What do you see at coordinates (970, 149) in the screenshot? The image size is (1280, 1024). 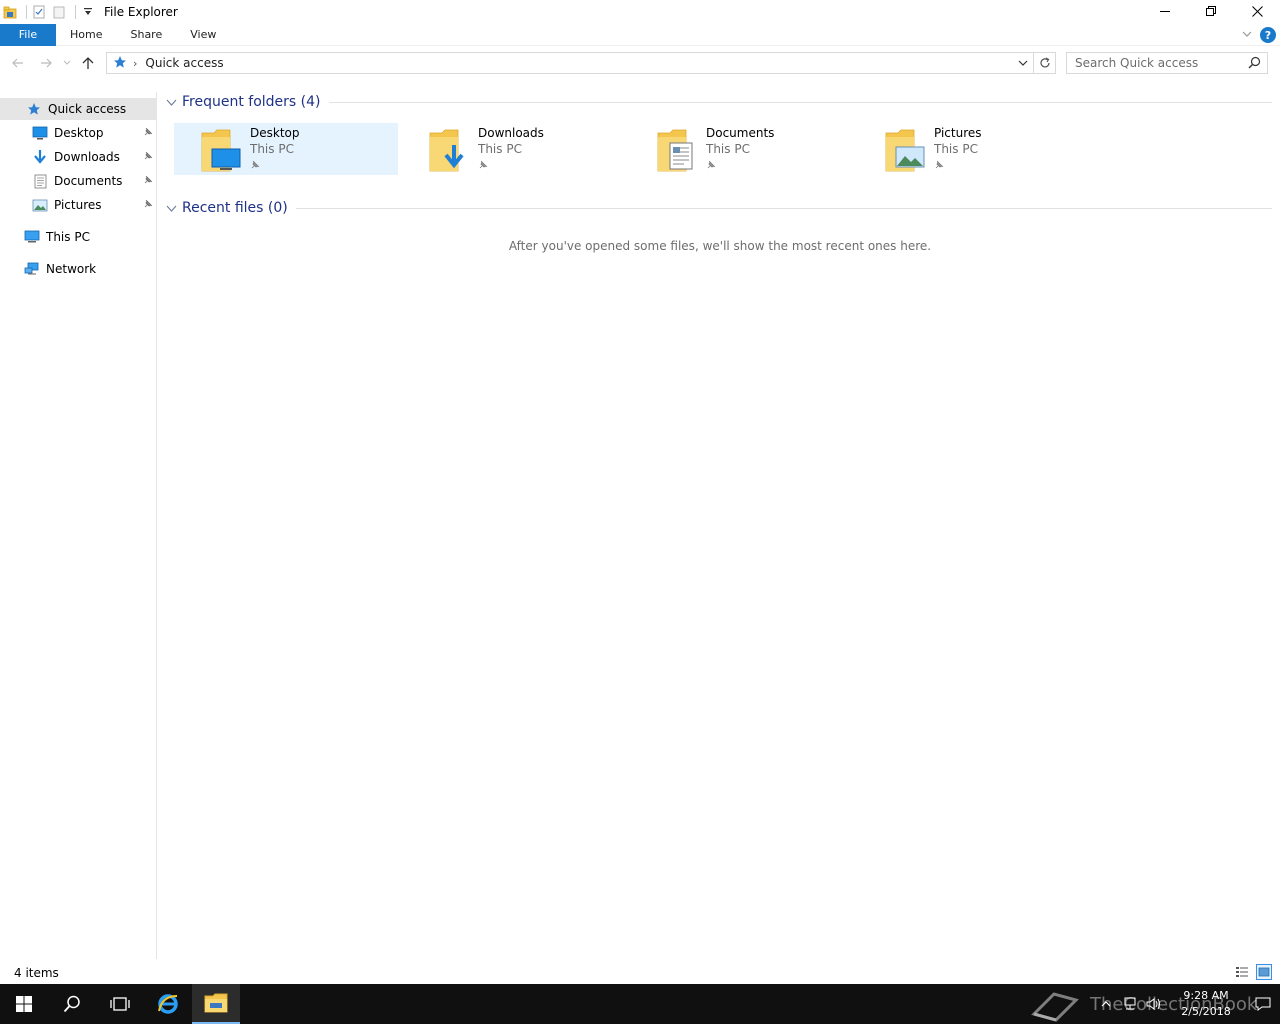 I see `folder-tile-pictures: Pictures This PC` at bounding box center [970, 149].